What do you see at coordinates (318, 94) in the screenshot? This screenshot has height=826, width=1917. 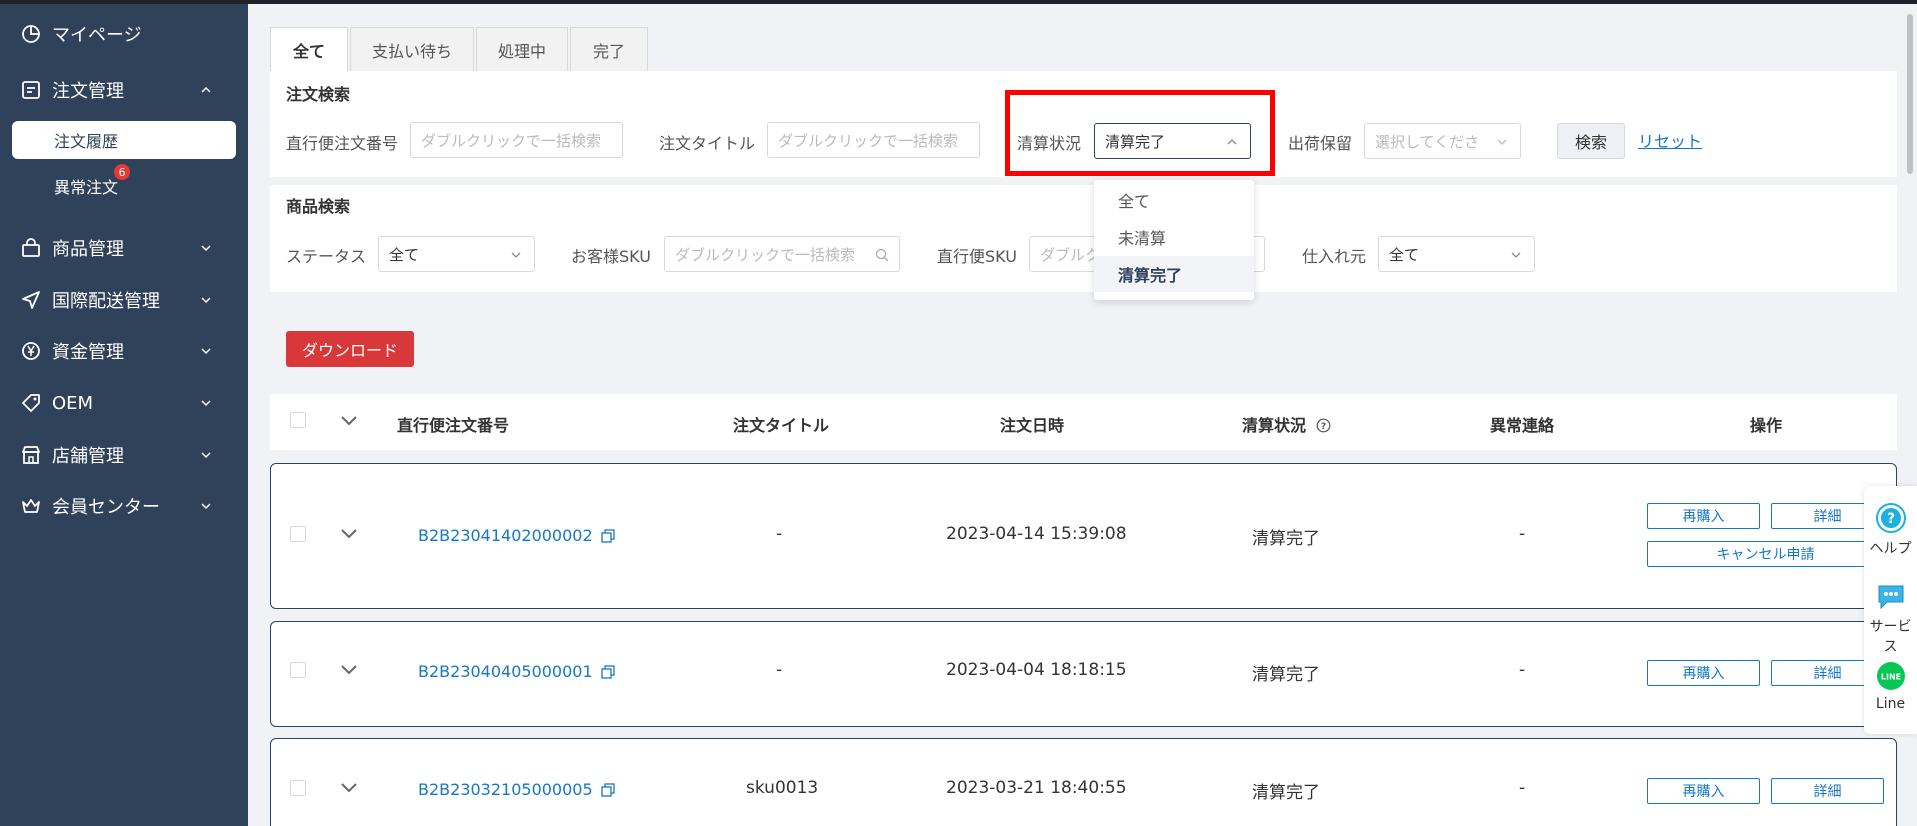 I see `order-search-title: 注文検索` at bounding box center [318, 94].